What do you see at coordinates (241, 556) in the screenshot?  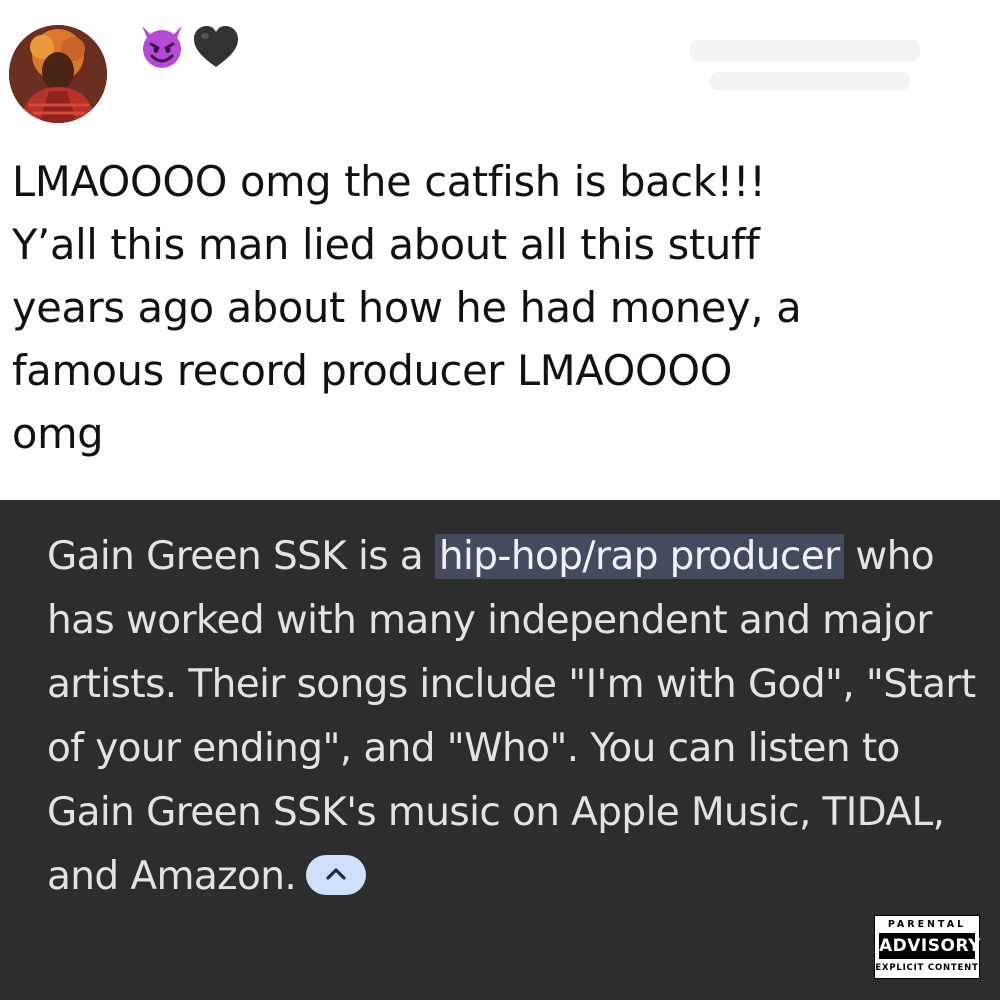 I see `snippet-text-part1: Gain Green SSK is a` at bounding box center [241, 556].